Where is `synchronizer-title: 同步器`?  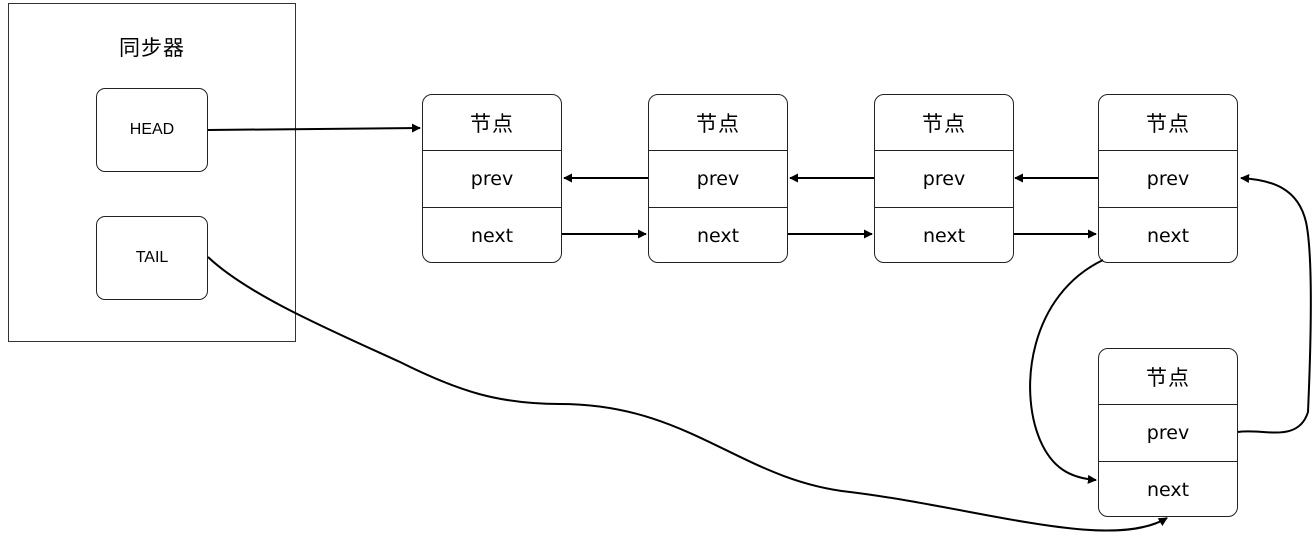
synchronizer-title: 同步器 is located at coordinates (152, 48).